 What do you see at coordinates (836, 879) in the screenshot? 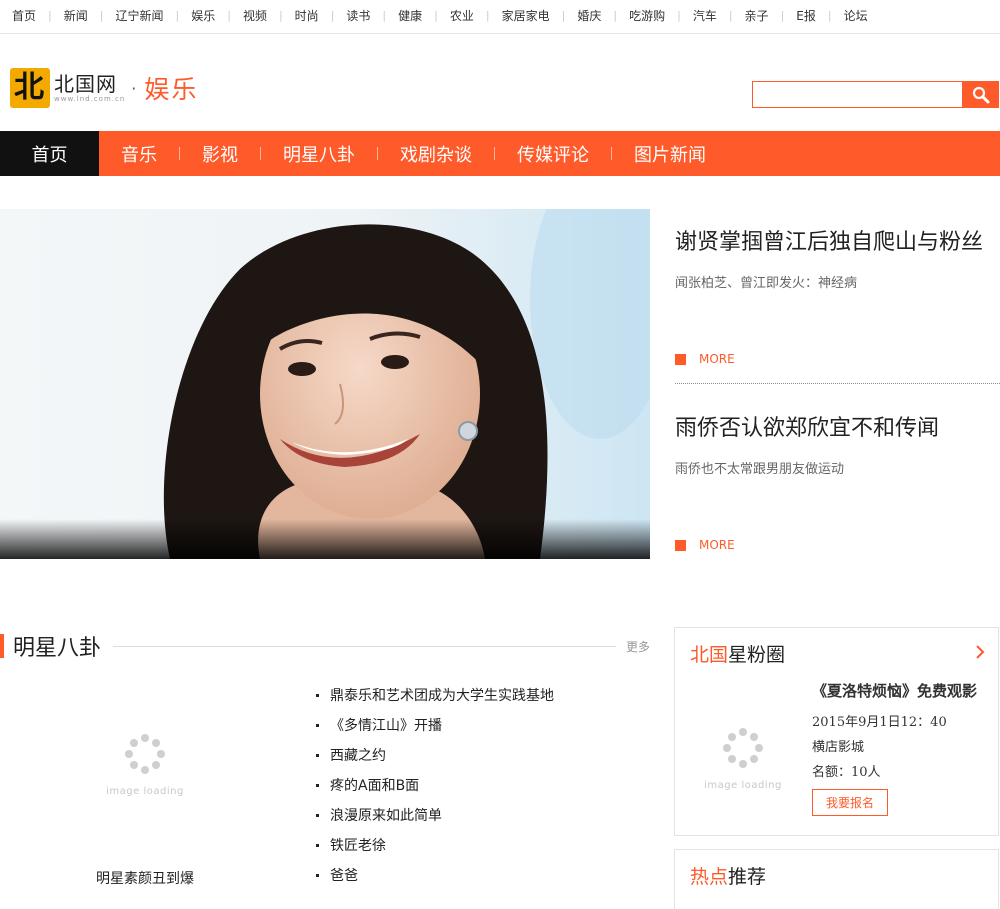
I see `hot-recommend-box: 热点推荐` at bounding box center [836, 879].